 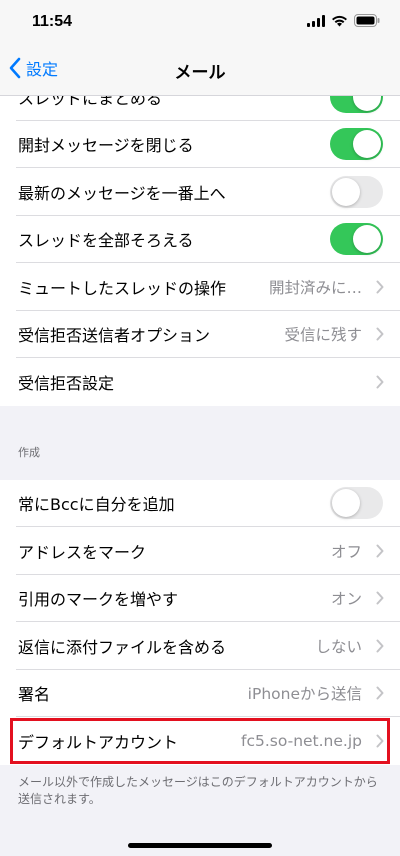 What do you see at coordinates (106, 146) in the screenshot?
I see `row-label: 開封メッセージを閉じる` at bounding box center [106, 146].